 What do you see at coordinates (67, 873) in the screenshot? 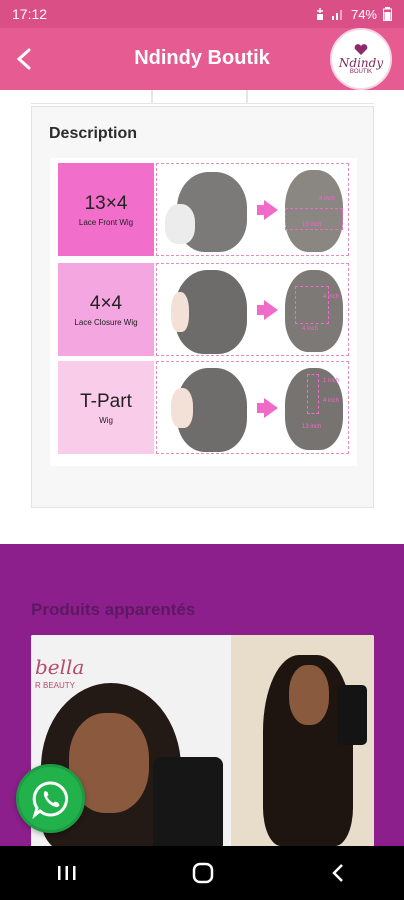
I see `recents-icon` at bounding box center [67, 873].